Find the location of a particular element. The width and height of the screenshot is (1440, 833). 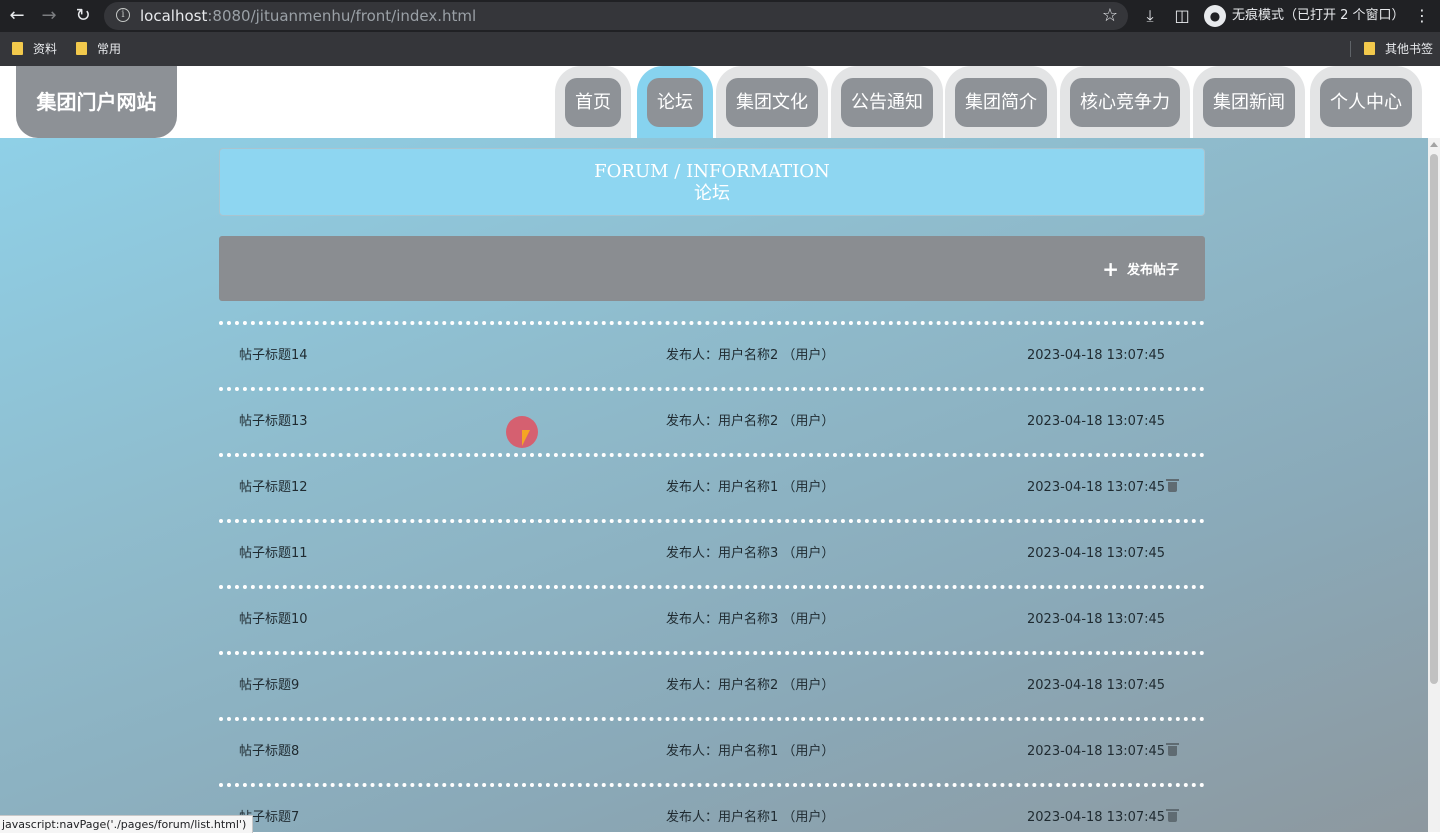

nav-tab-about: 集团简介 is located at coordinates (1001, 102).